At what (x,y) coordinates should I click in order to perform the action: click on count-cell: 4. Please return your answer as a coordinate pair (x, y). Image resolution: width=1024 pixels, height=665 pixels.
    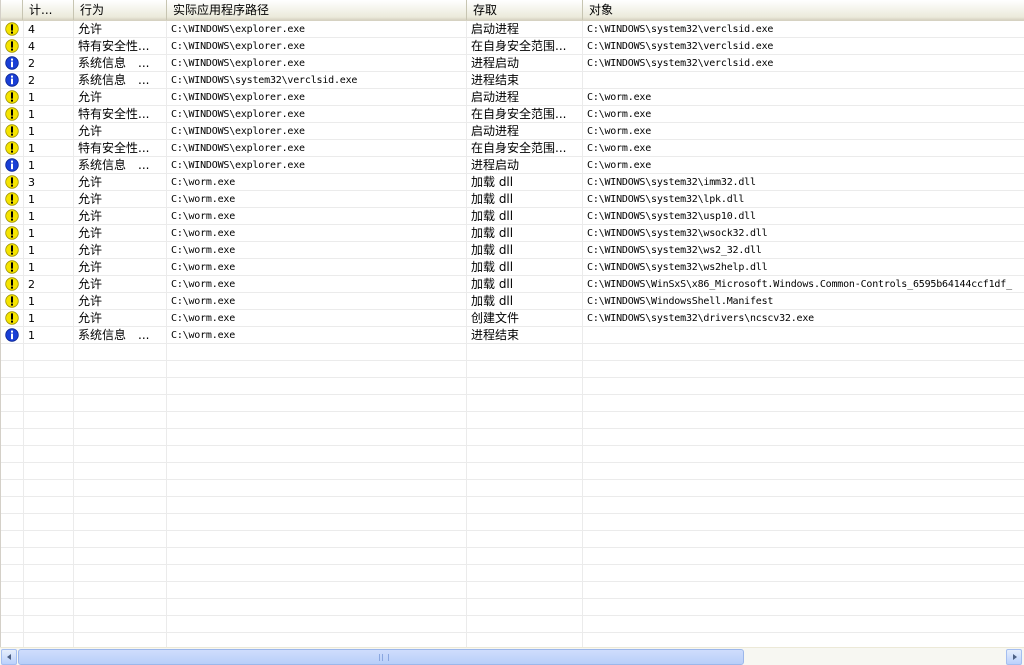
    Looking at the image, I should click on (31, 46).